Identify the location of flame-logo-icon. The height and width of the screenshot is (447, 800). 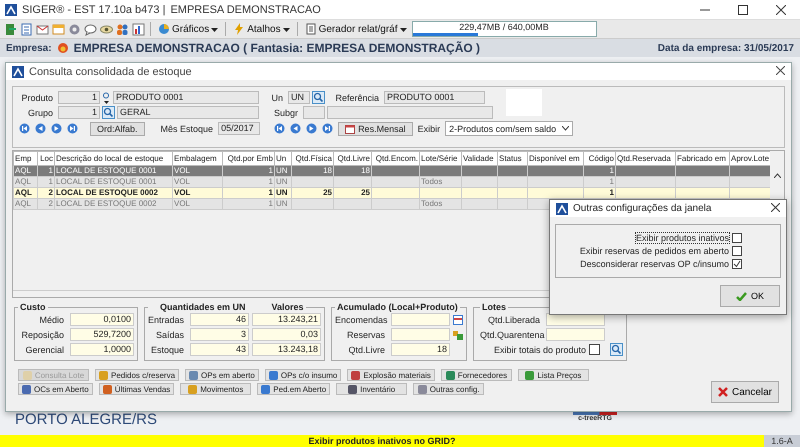
(62, 48).